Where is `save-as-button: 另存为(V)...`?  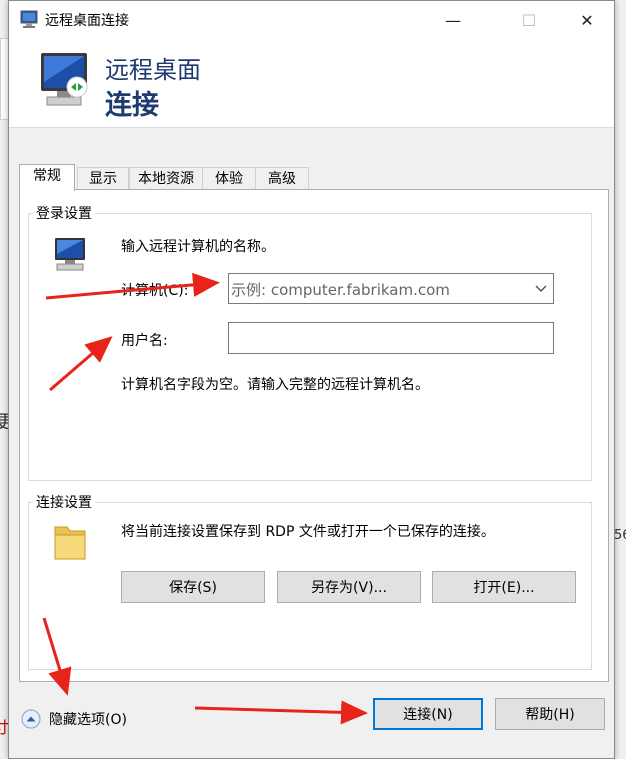
save-as-button: 另存为(V)... is located at coordinates (349, 587).